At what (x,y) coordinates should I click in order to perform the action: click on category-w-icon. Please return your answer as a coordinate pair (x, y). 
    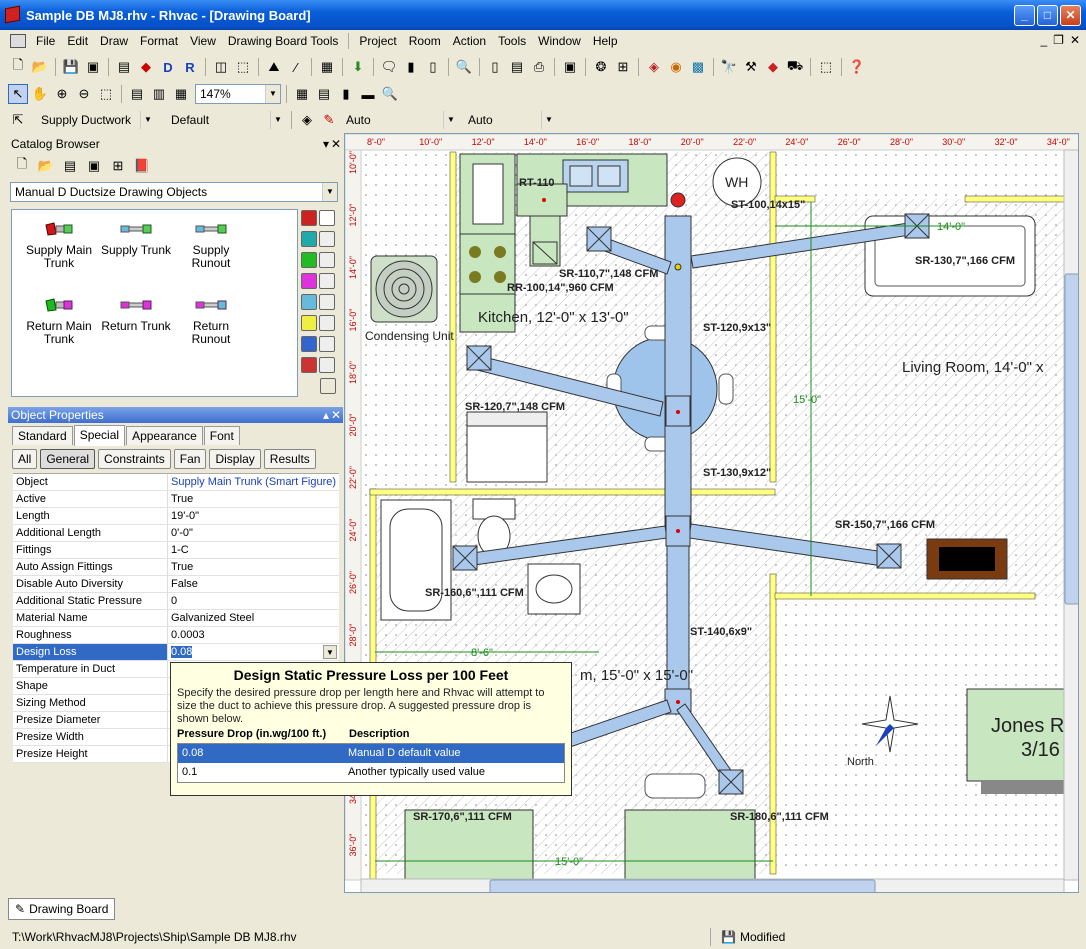
    Looking at the image, I should click on (309, 218).